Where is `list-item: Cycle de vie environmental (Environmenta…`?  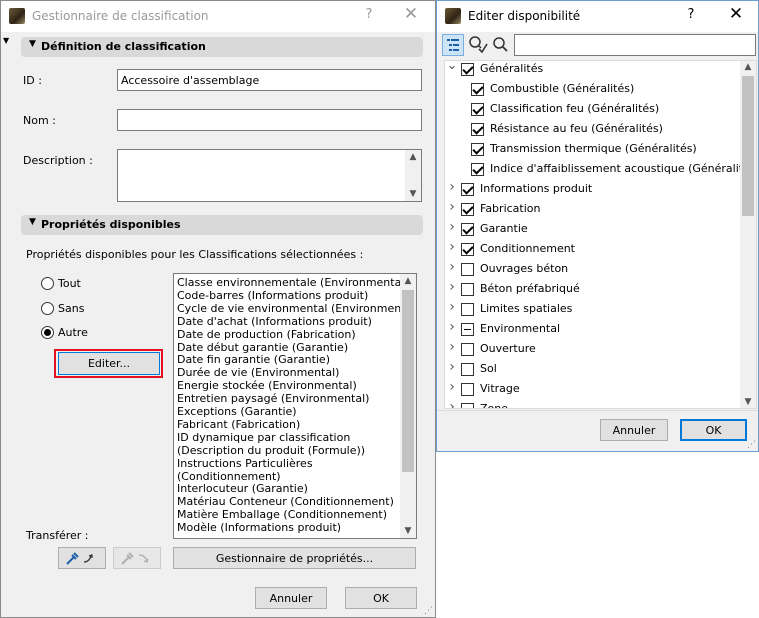 list-item: Cycle de vie environmental (Environmenta… is located at coordinates (296, 308).